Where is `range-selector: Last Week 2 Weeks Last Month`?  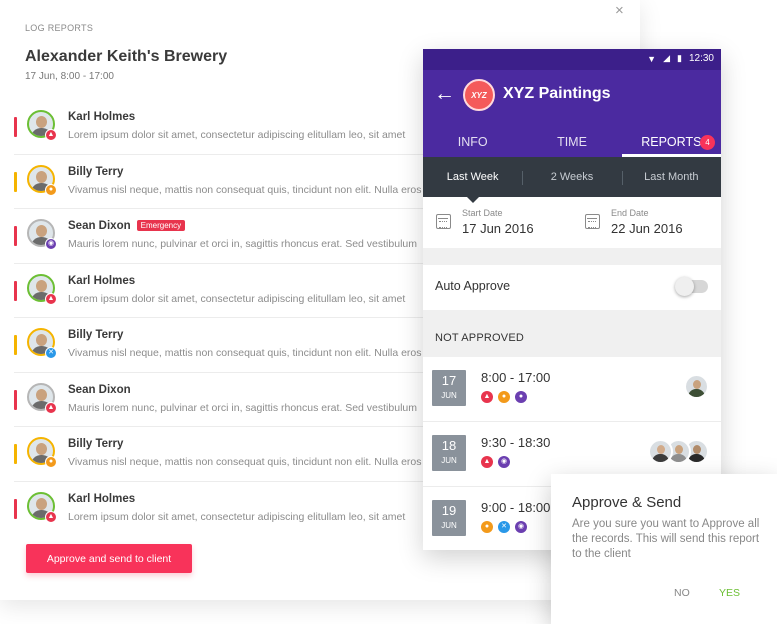 range-selector: Last Week 2 Weeks Last Month is located at coordinates (572, 180).